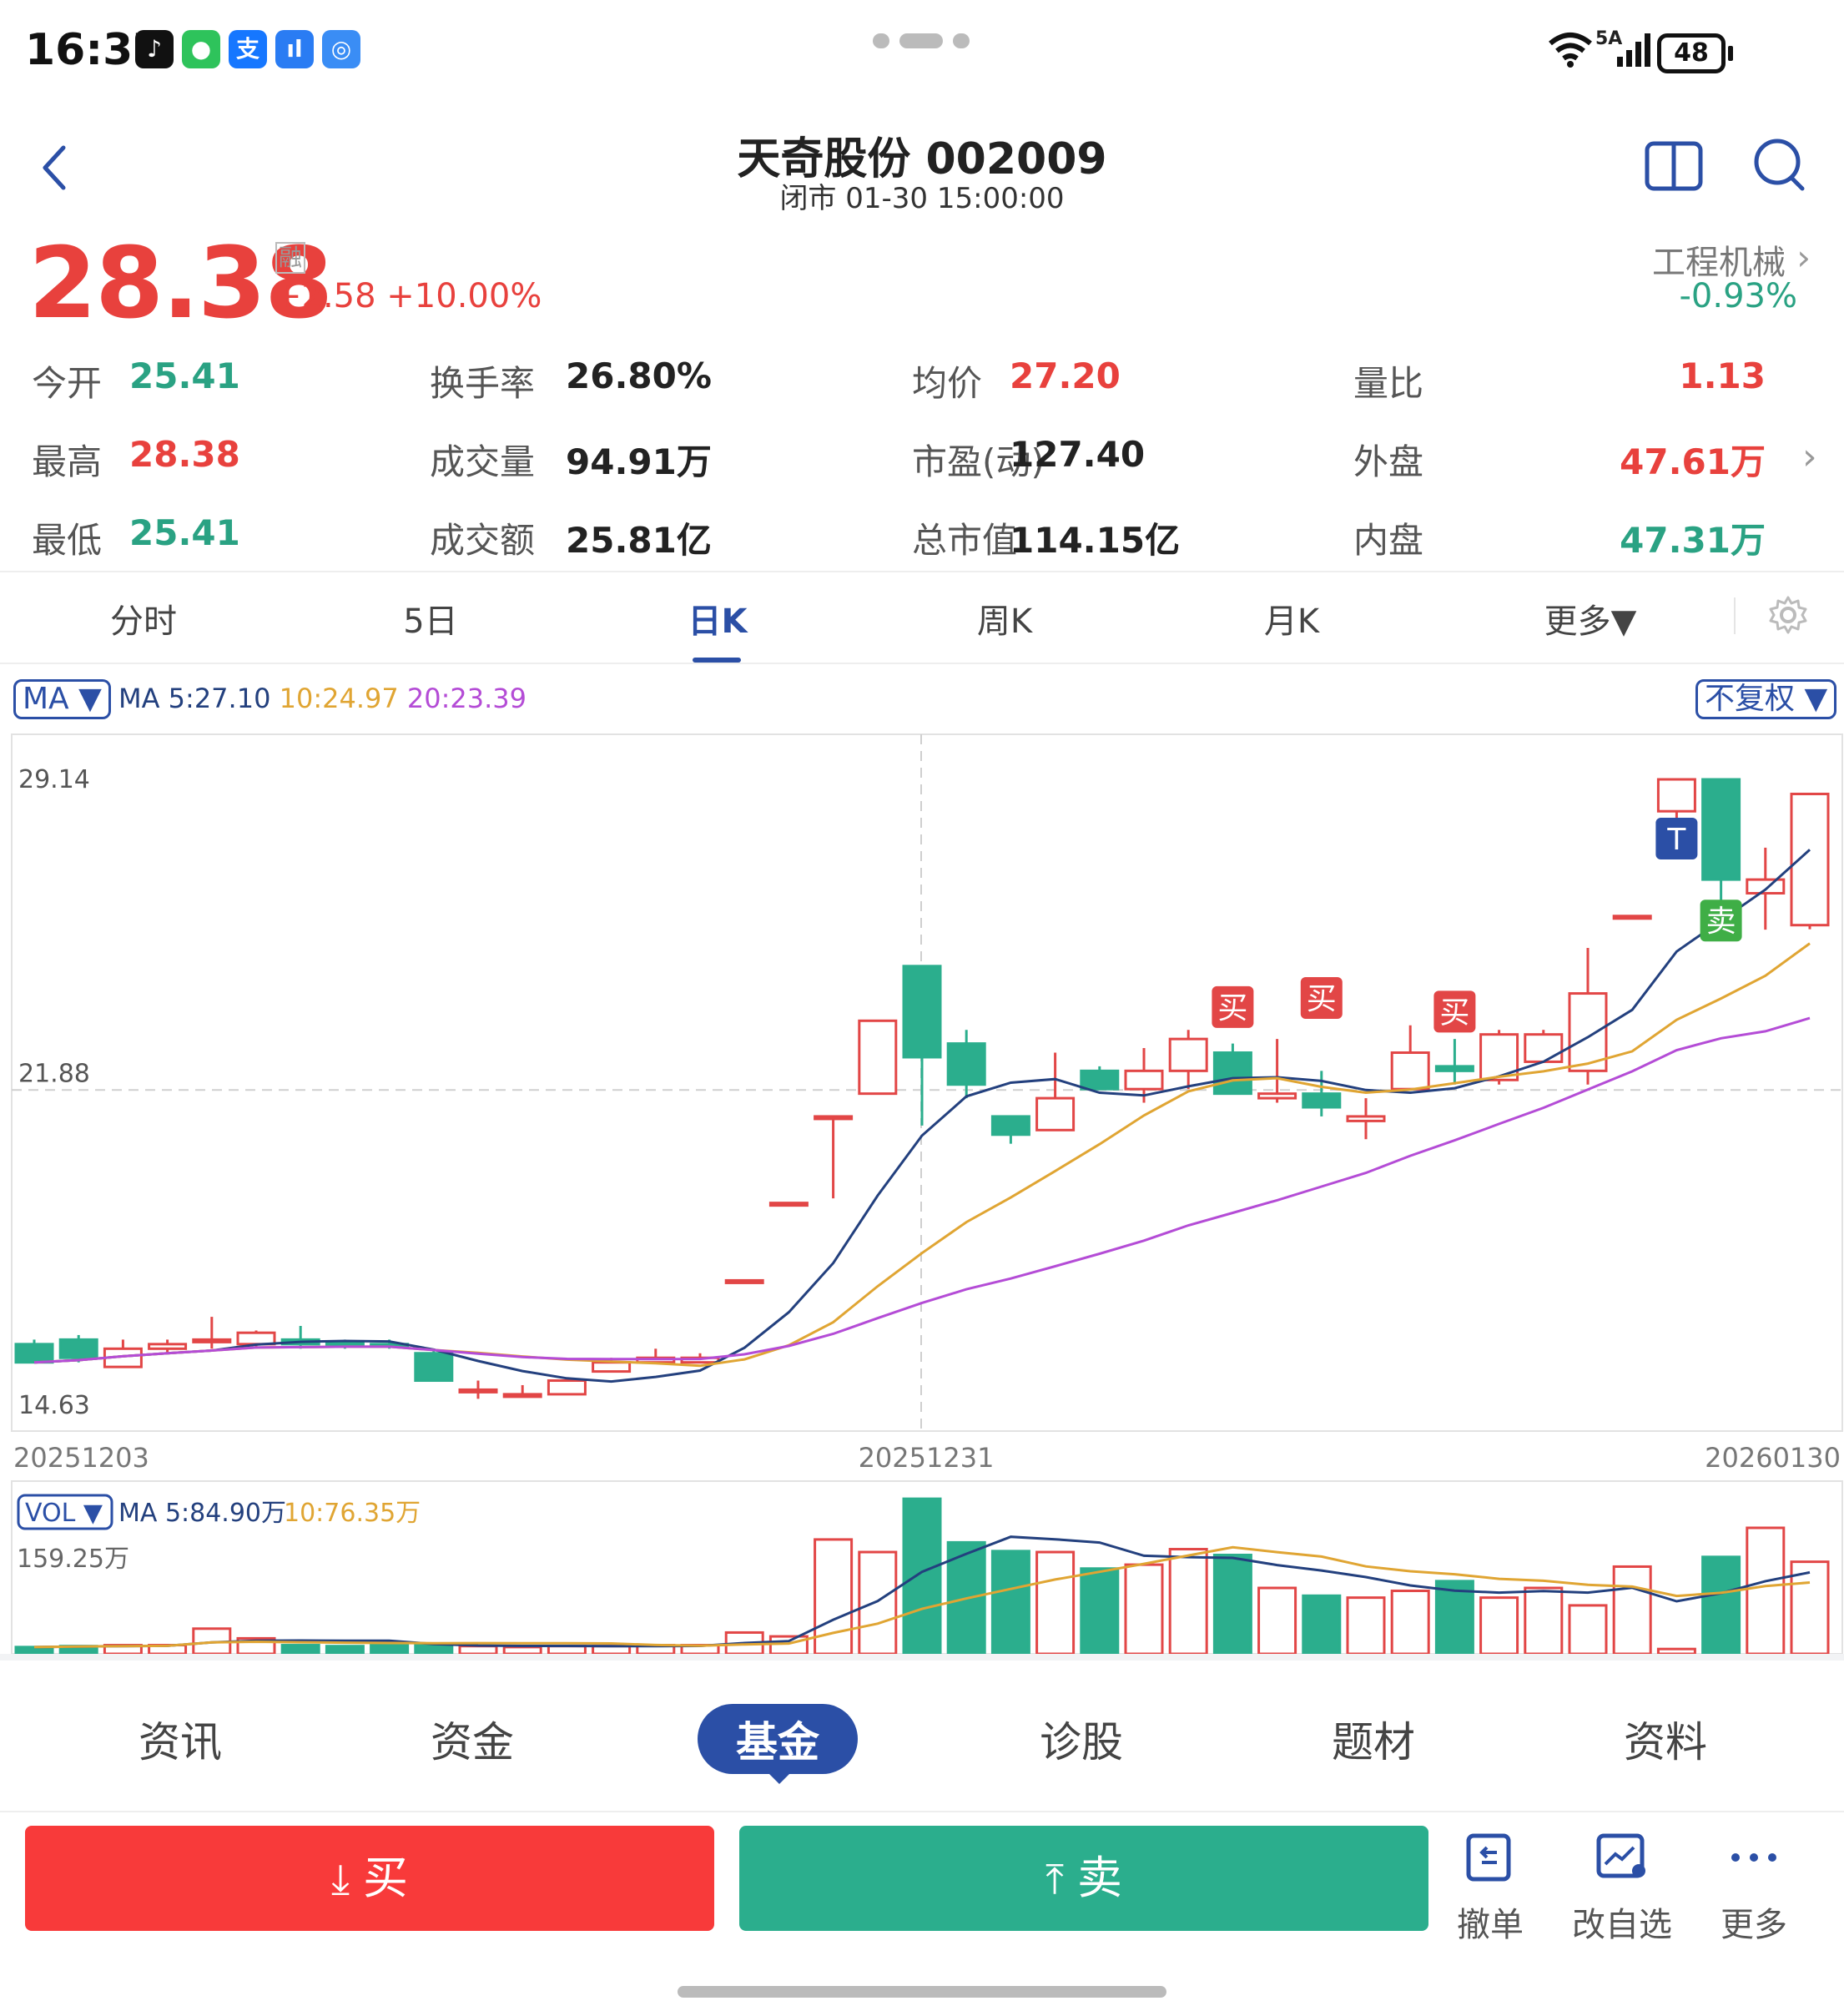 Image resolution: width=1844 pixels, height=2016 pixels. I want to click on sell-arrow-icon: ⤒, so click(1061, 1879).